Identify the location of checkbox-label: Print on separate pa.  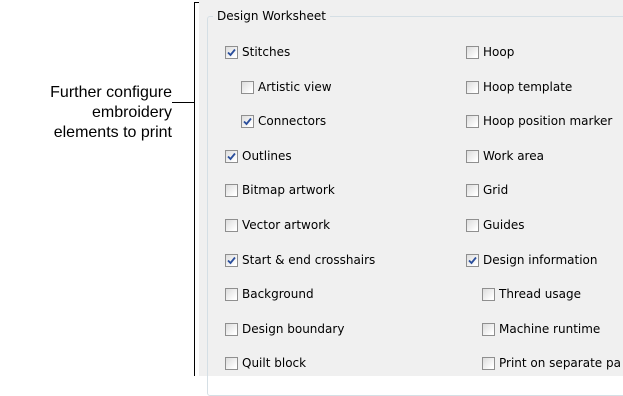
(560, 363).